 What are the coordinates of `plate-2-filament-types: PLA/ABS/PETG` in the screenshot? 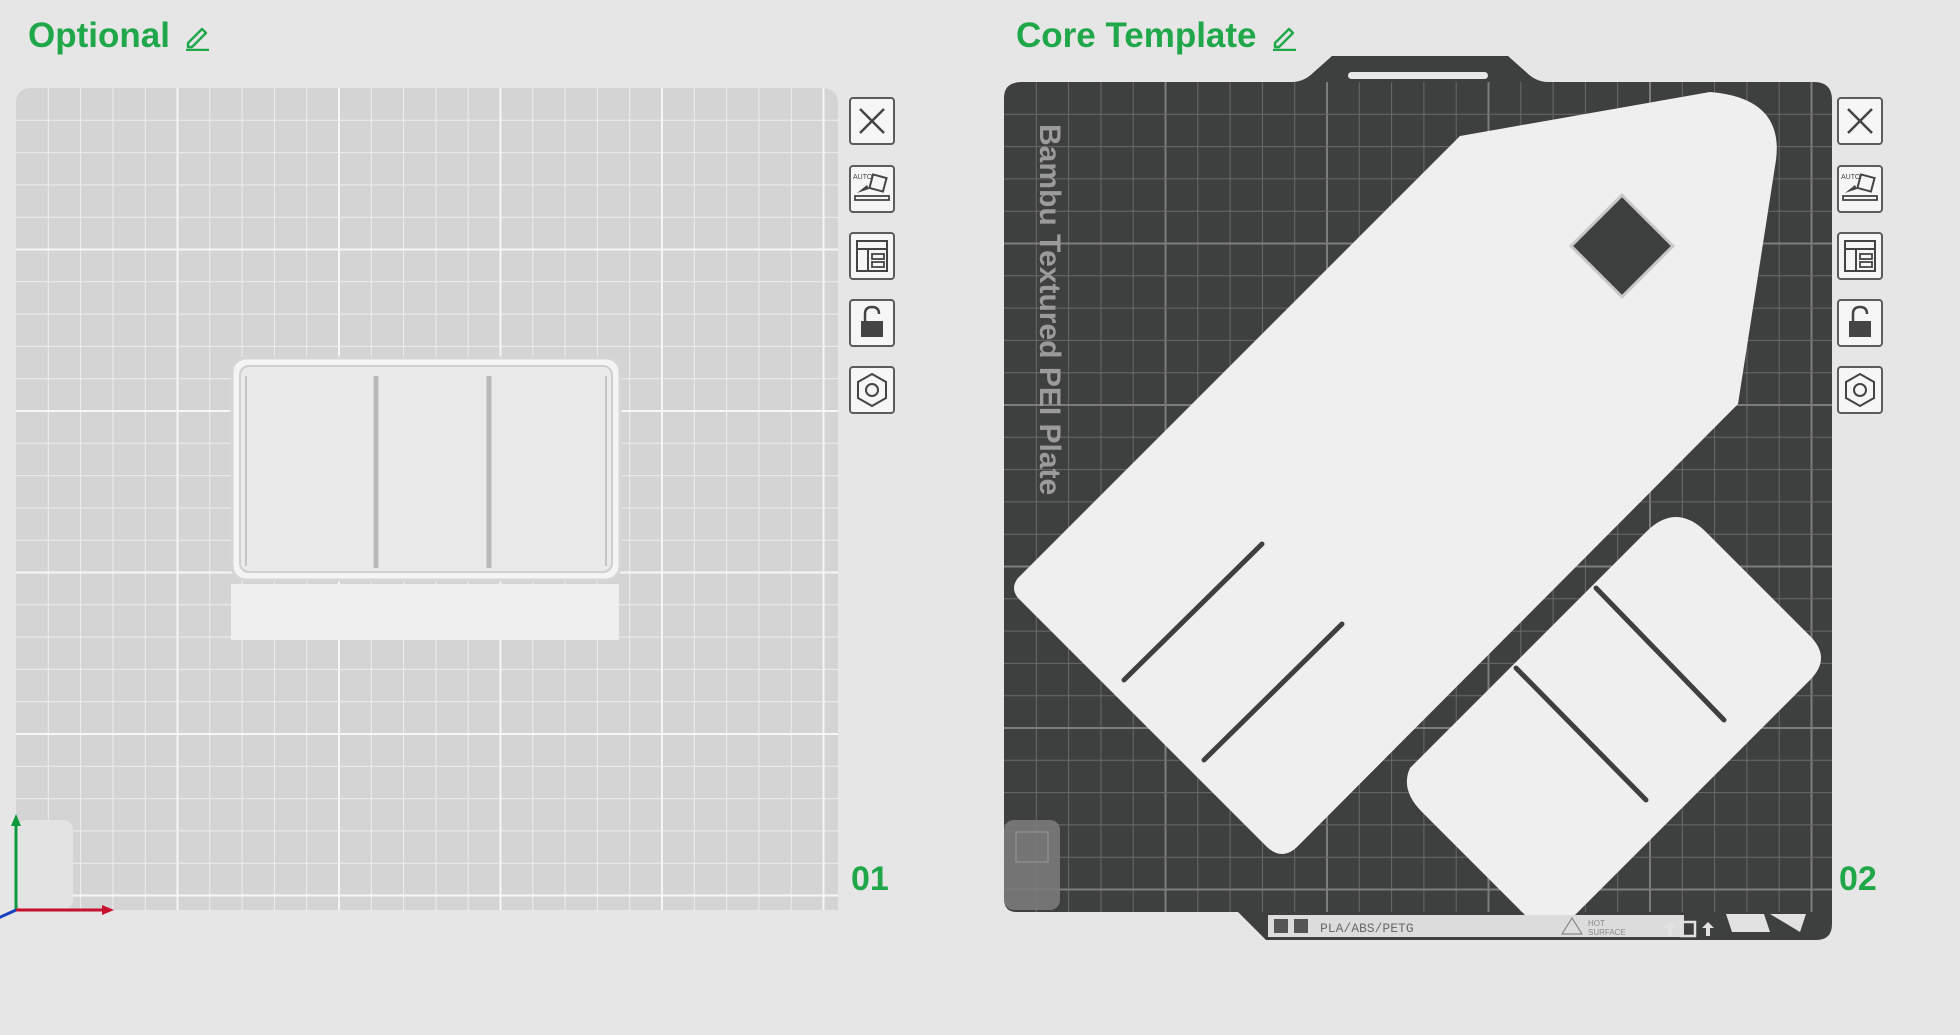 It's located at (1367, 928).